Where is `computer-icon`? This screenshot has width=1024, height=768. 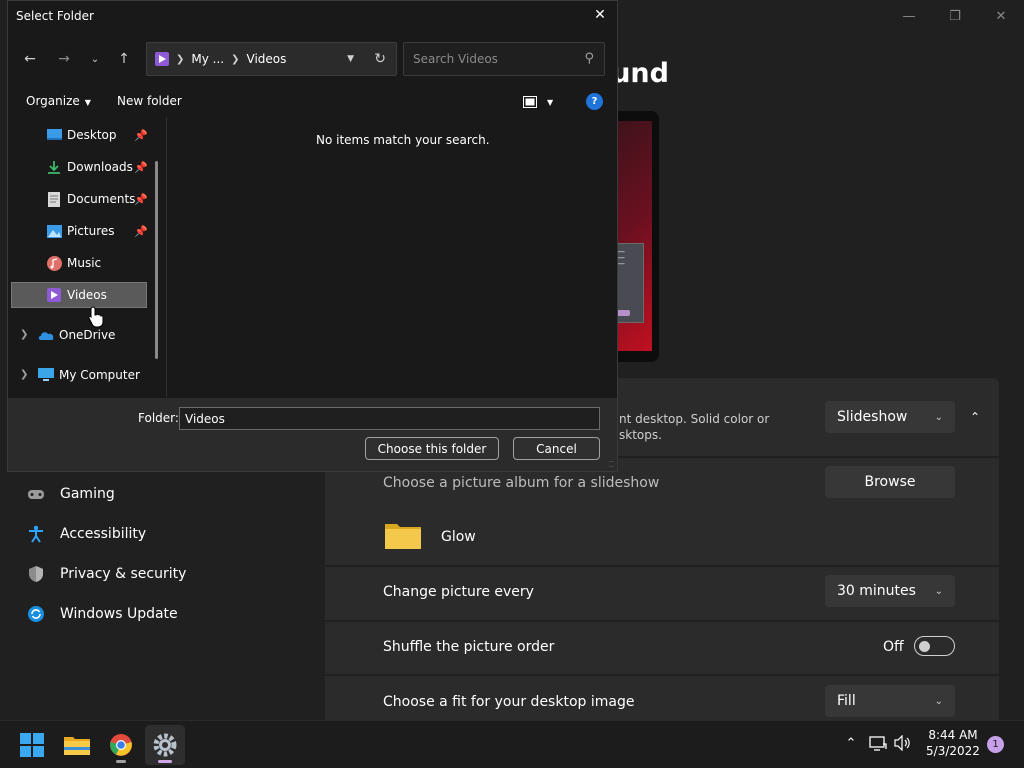 computer-icon is located at coordinates (46, 375).